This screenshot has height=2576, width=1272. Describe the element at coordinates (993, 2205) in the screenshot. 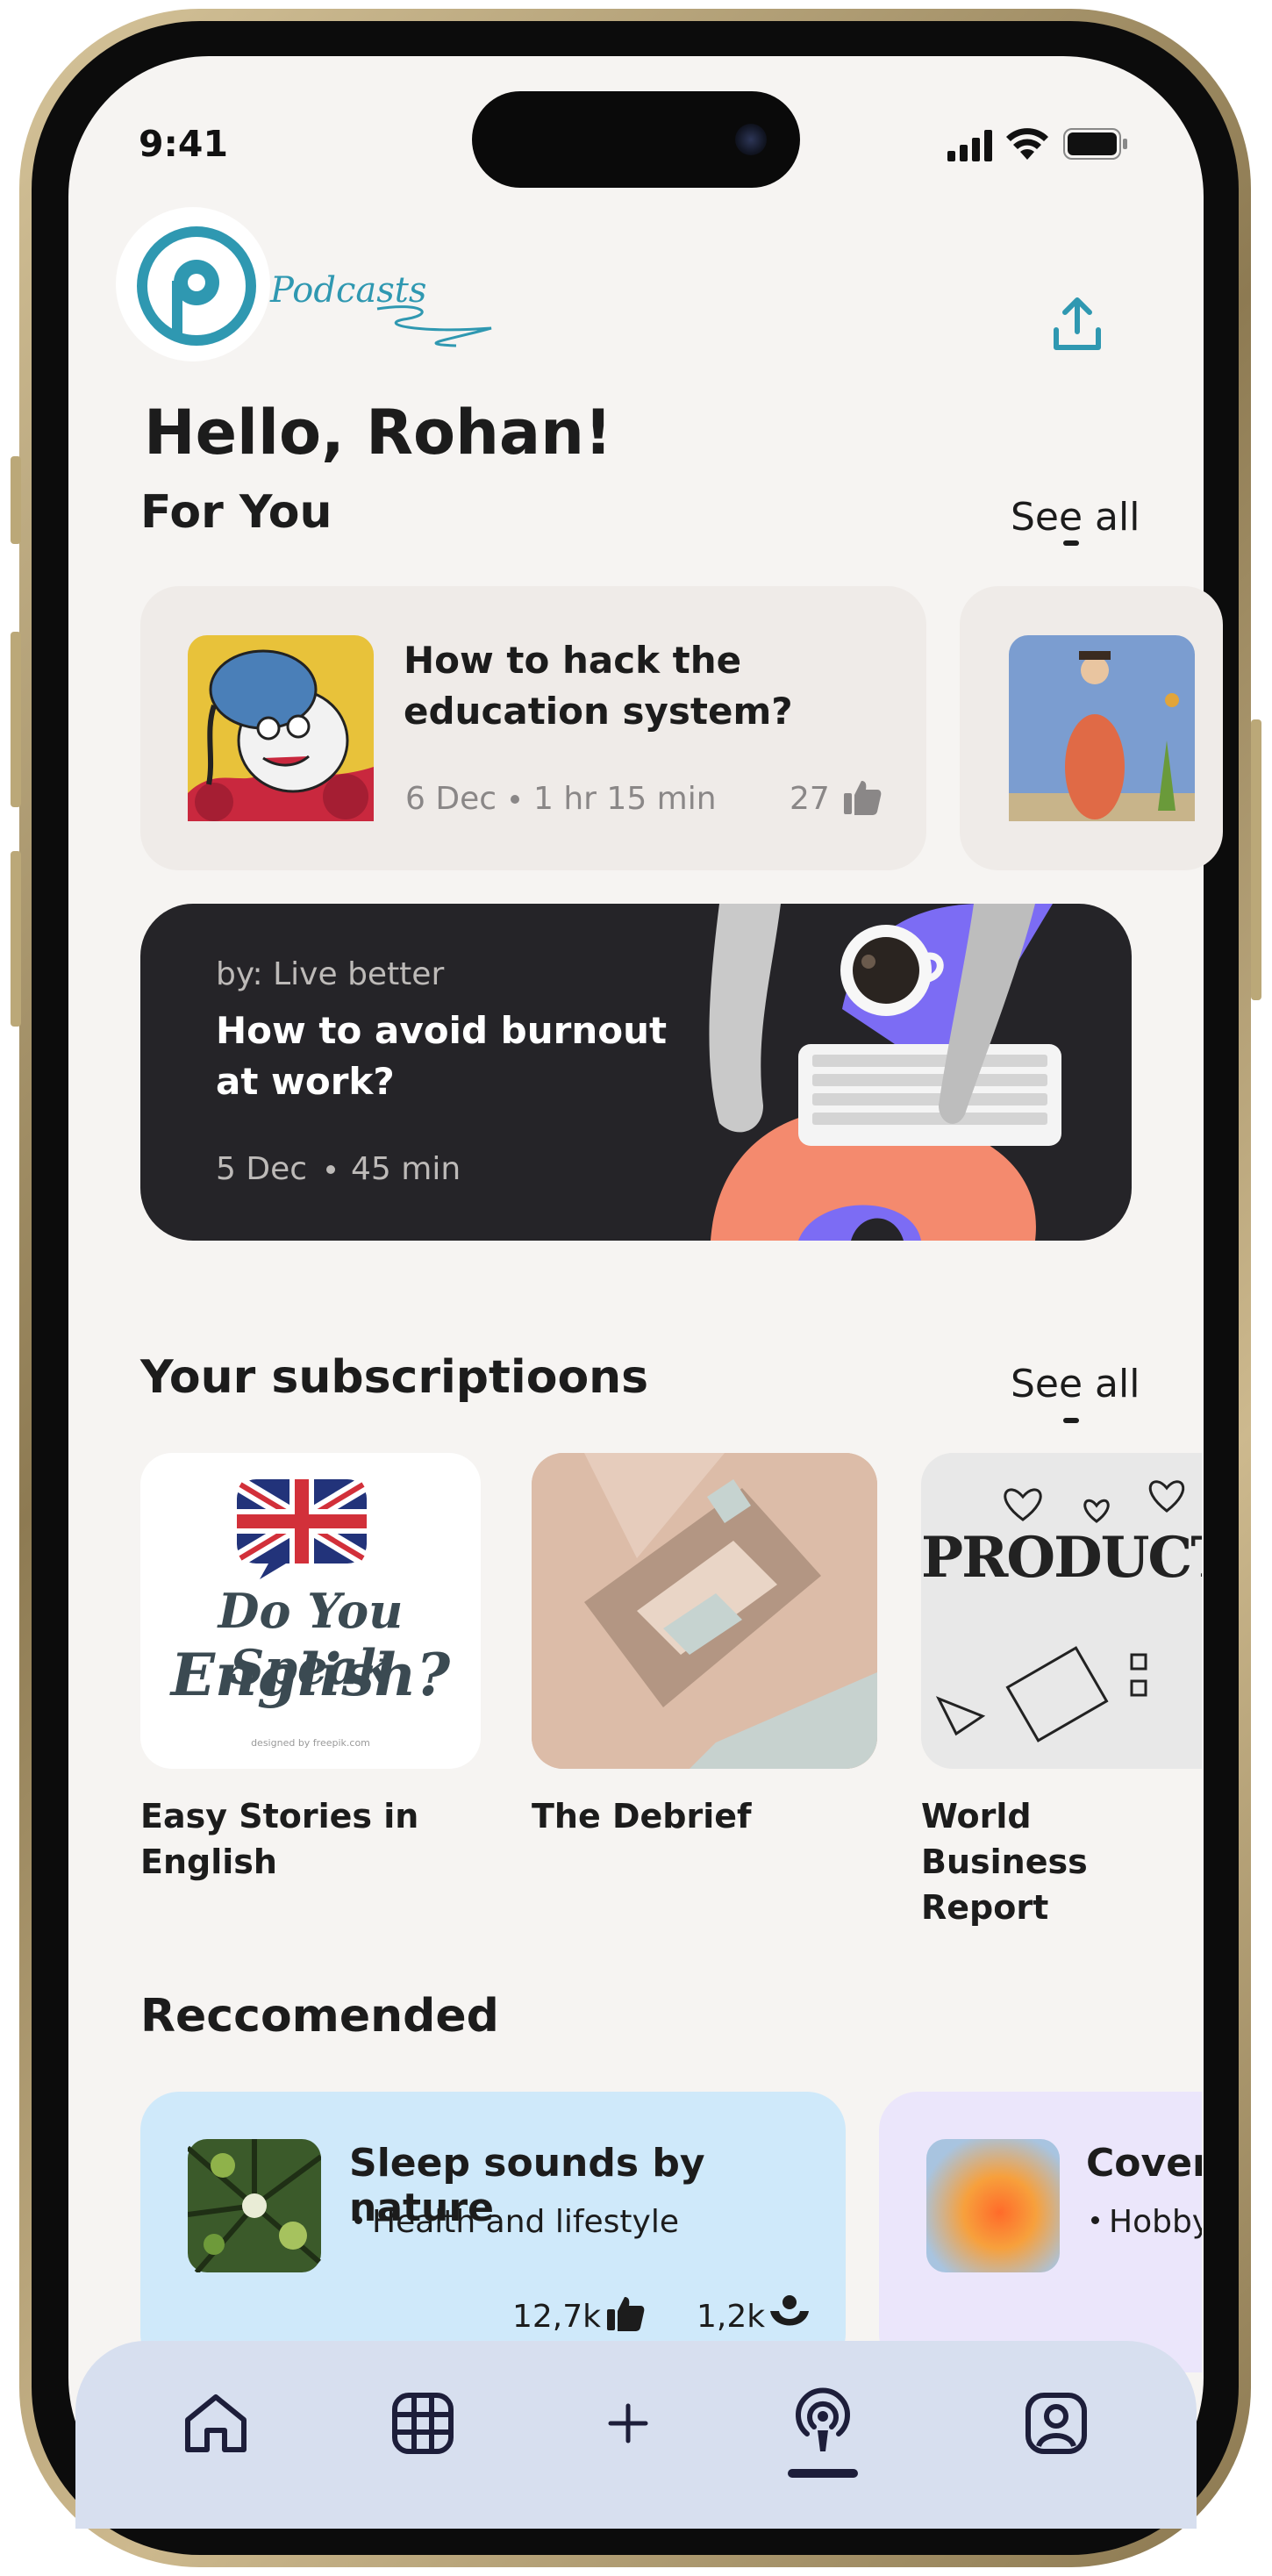

I see `gradient-cover-art` at that location.